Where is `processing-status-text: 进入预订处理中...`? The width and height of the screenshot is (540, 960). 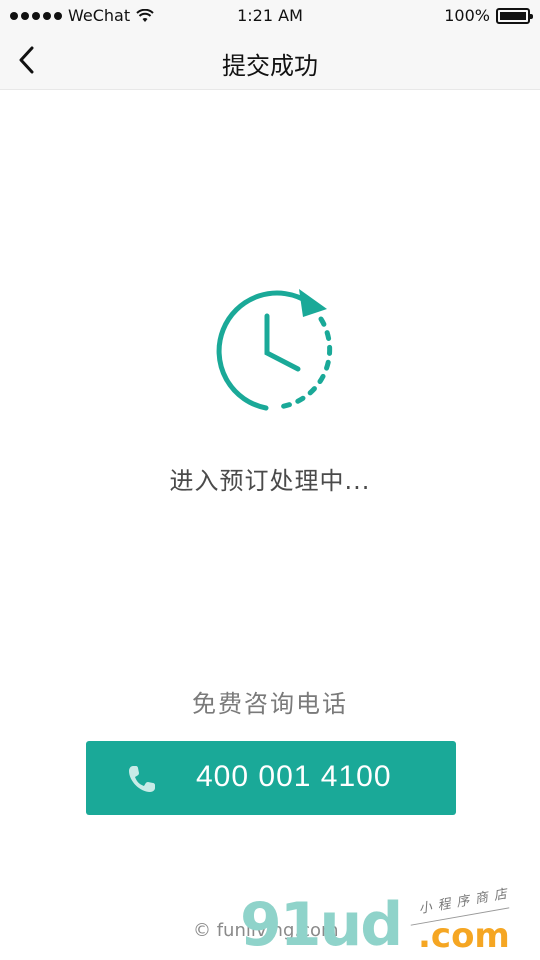
processing-status-text: 进入预订处理中... is located at coordinates (270, 481).